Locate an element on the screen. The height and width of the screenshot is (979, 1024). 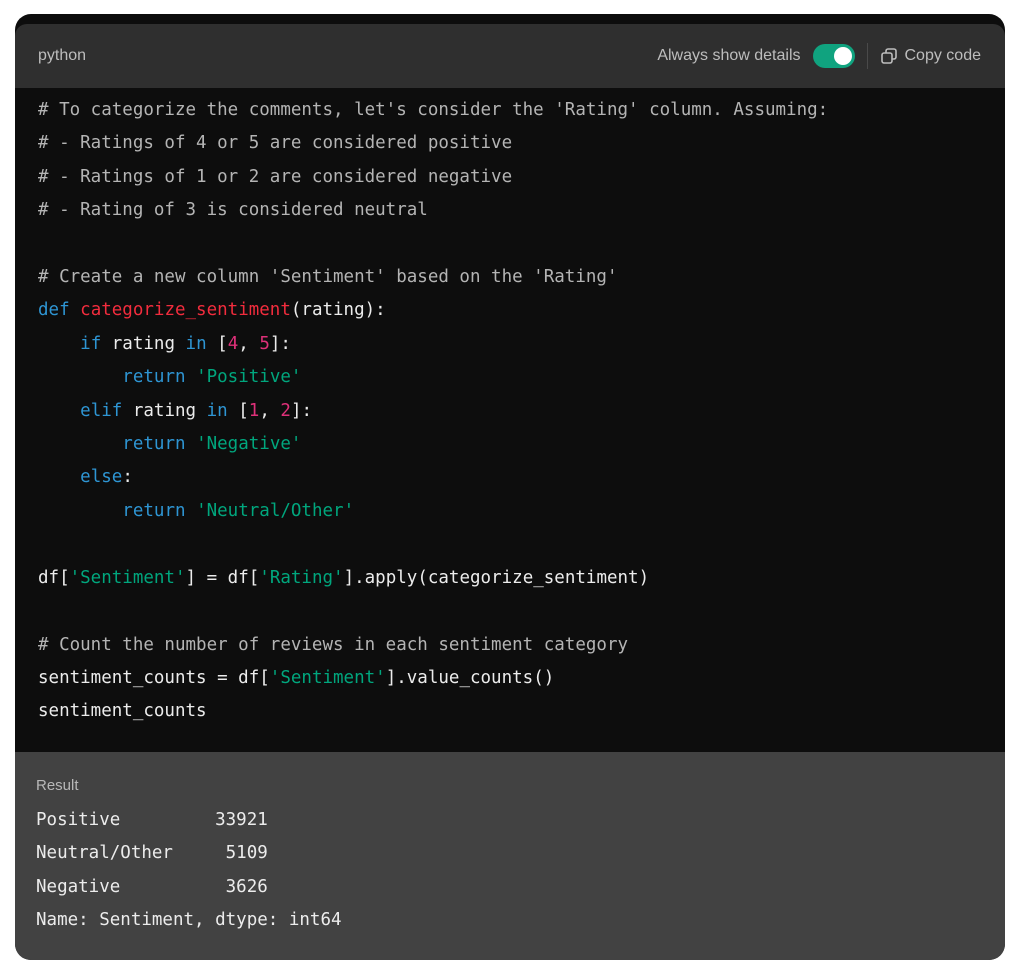
header-divider is located at coordinates (867, 56).